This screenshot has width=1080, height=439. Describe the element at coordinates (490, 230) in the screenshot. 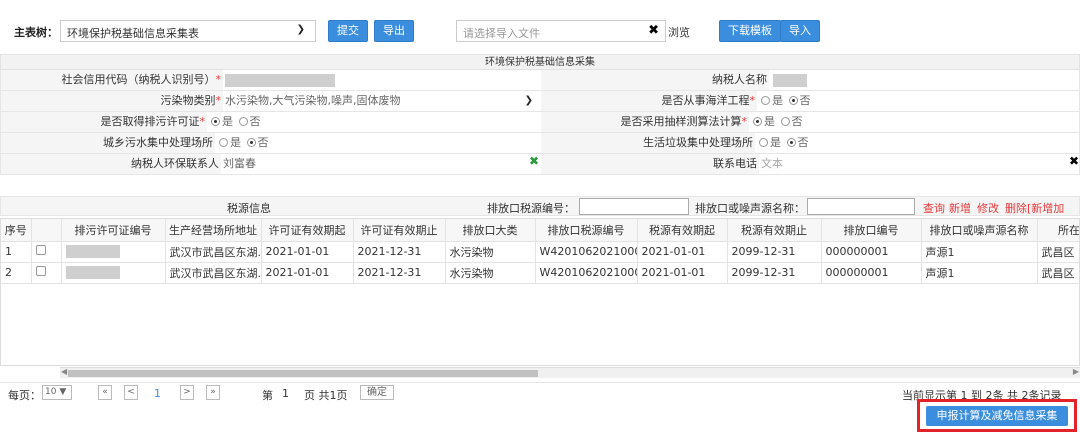

I see `col-outlet-category-header: 排放口大类` at that location.